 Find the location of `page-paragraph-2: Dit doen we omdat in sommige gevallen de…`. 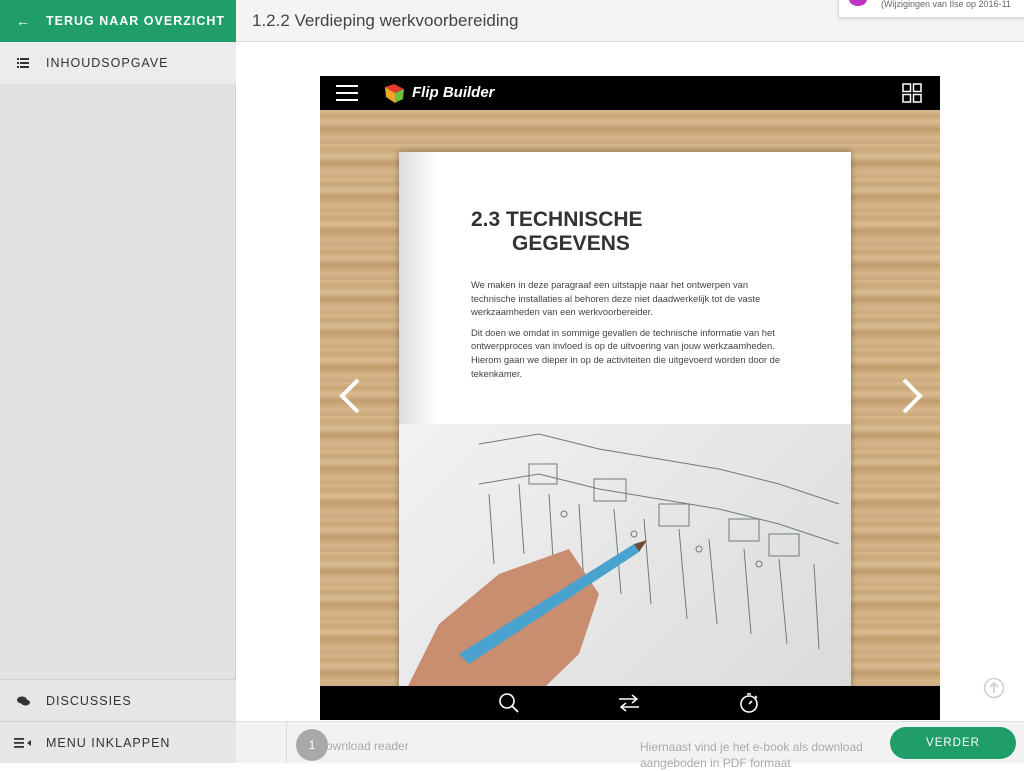

page-paragraph-2: Dit doen we omdat in sommige gevallen de… is located at coordinates (626, 352).